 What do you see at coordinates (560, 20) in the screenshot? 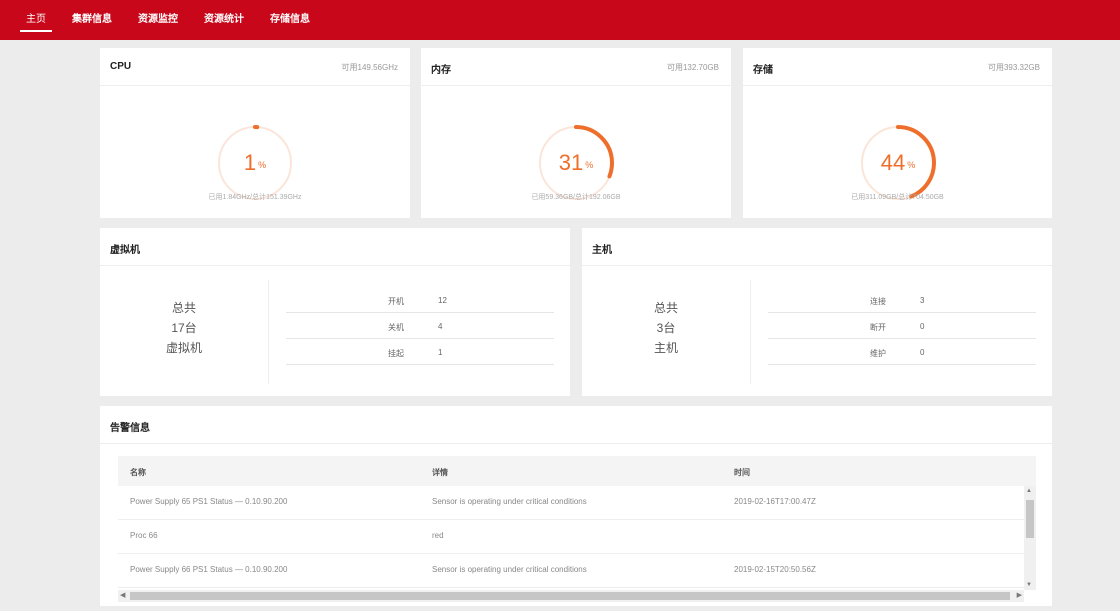
I see `top-nav-bar: 主页 集群信息 资源监控 资源统计 存储信息` at bounding box center [560, 20].